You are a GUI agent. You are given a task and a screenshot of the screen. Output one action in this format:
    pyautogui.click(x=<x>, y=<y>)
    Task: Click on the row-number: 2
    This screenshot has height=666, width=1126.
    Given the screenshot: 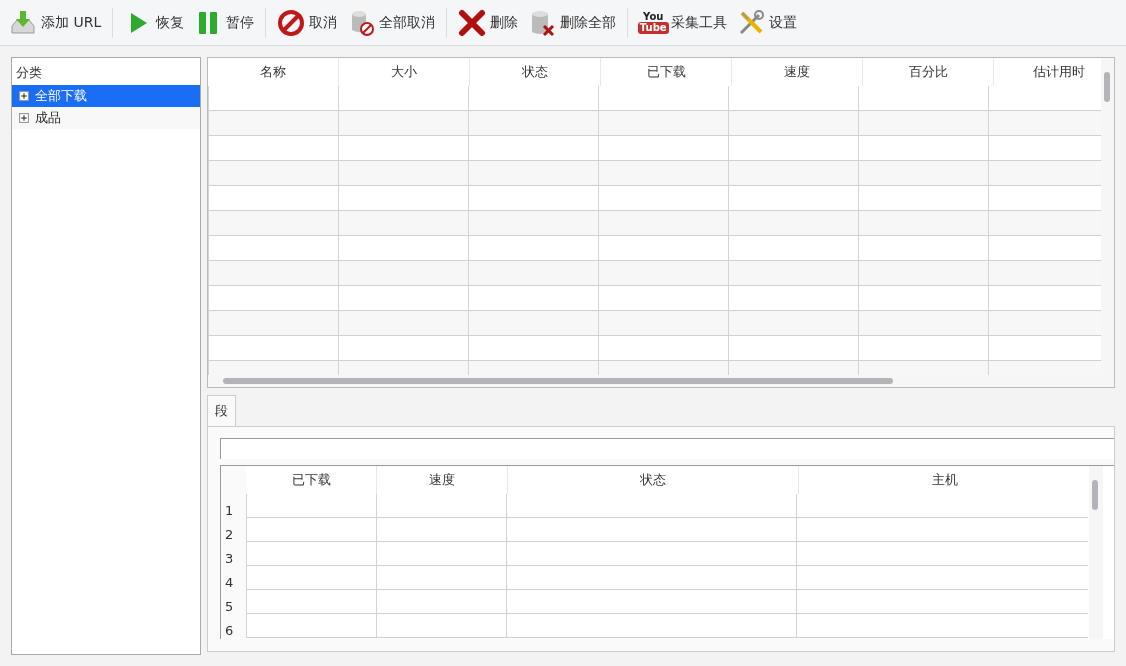 What is the action you would take?
    pyautogui.click(x=233, y=530)
    